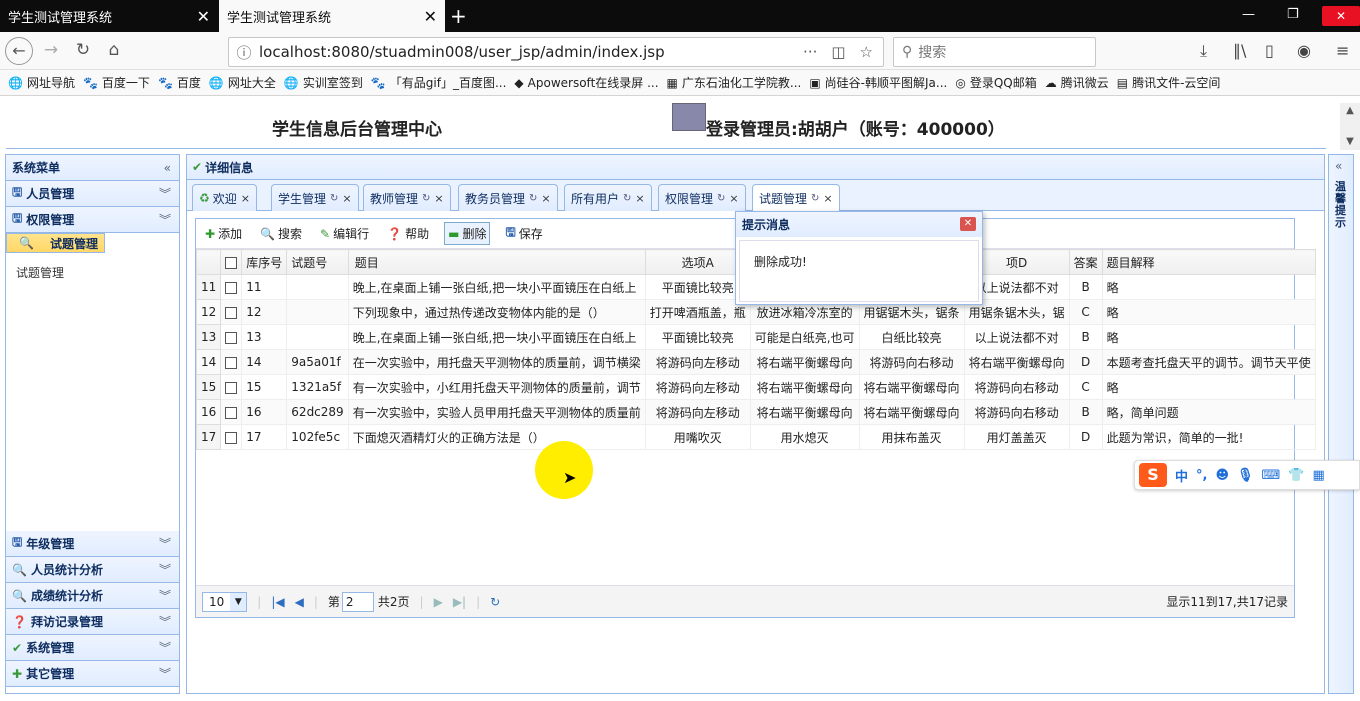 The width and height of the screenshot is (1360, 701). What do you see at coordinates (231, 262) in the screenshot?
I see `select-all-checkbox` at bounding box center [231, 262].